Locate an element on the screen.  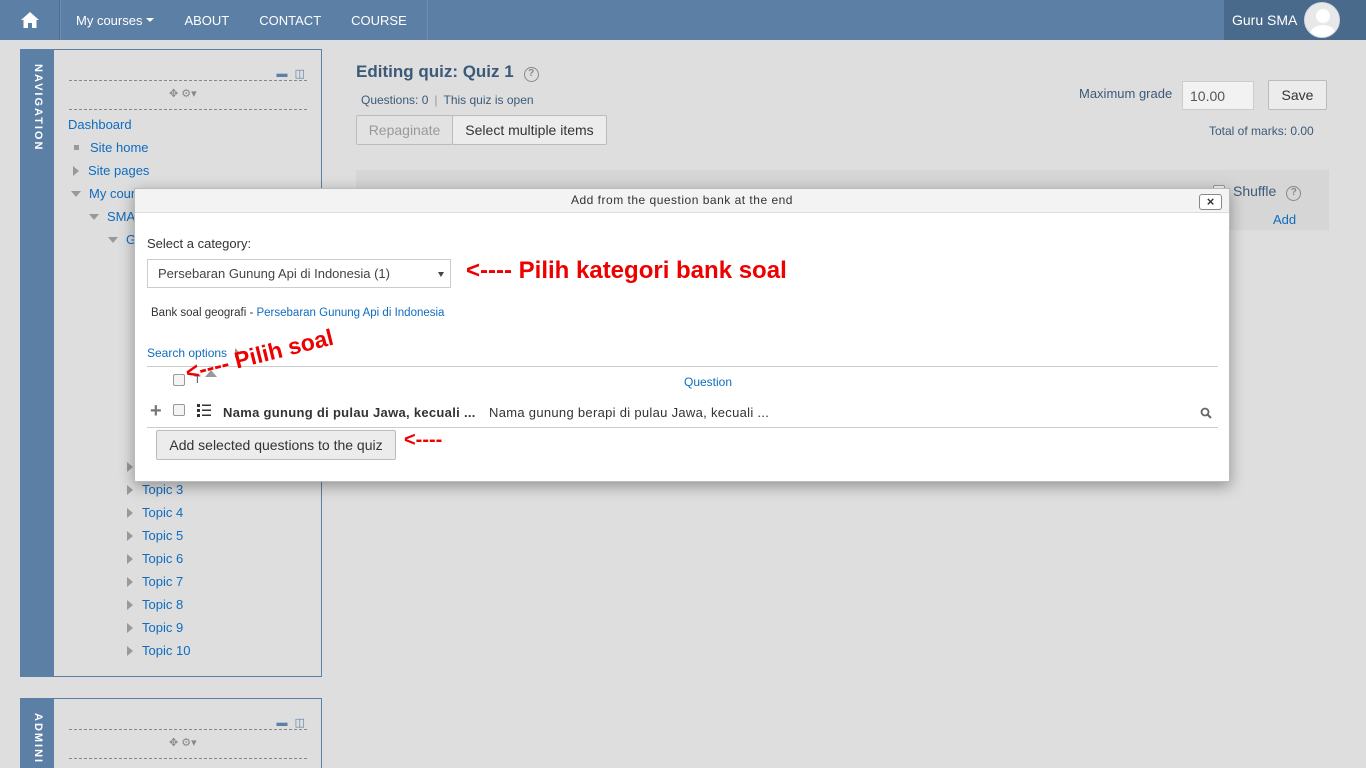
nav-divider is located at coordinates (427, 20).